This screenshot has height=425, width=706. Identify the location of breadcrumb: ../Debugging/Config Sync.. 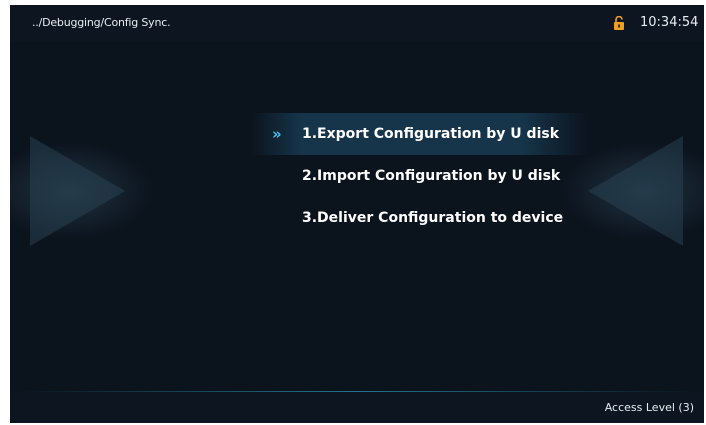
(101, 22).